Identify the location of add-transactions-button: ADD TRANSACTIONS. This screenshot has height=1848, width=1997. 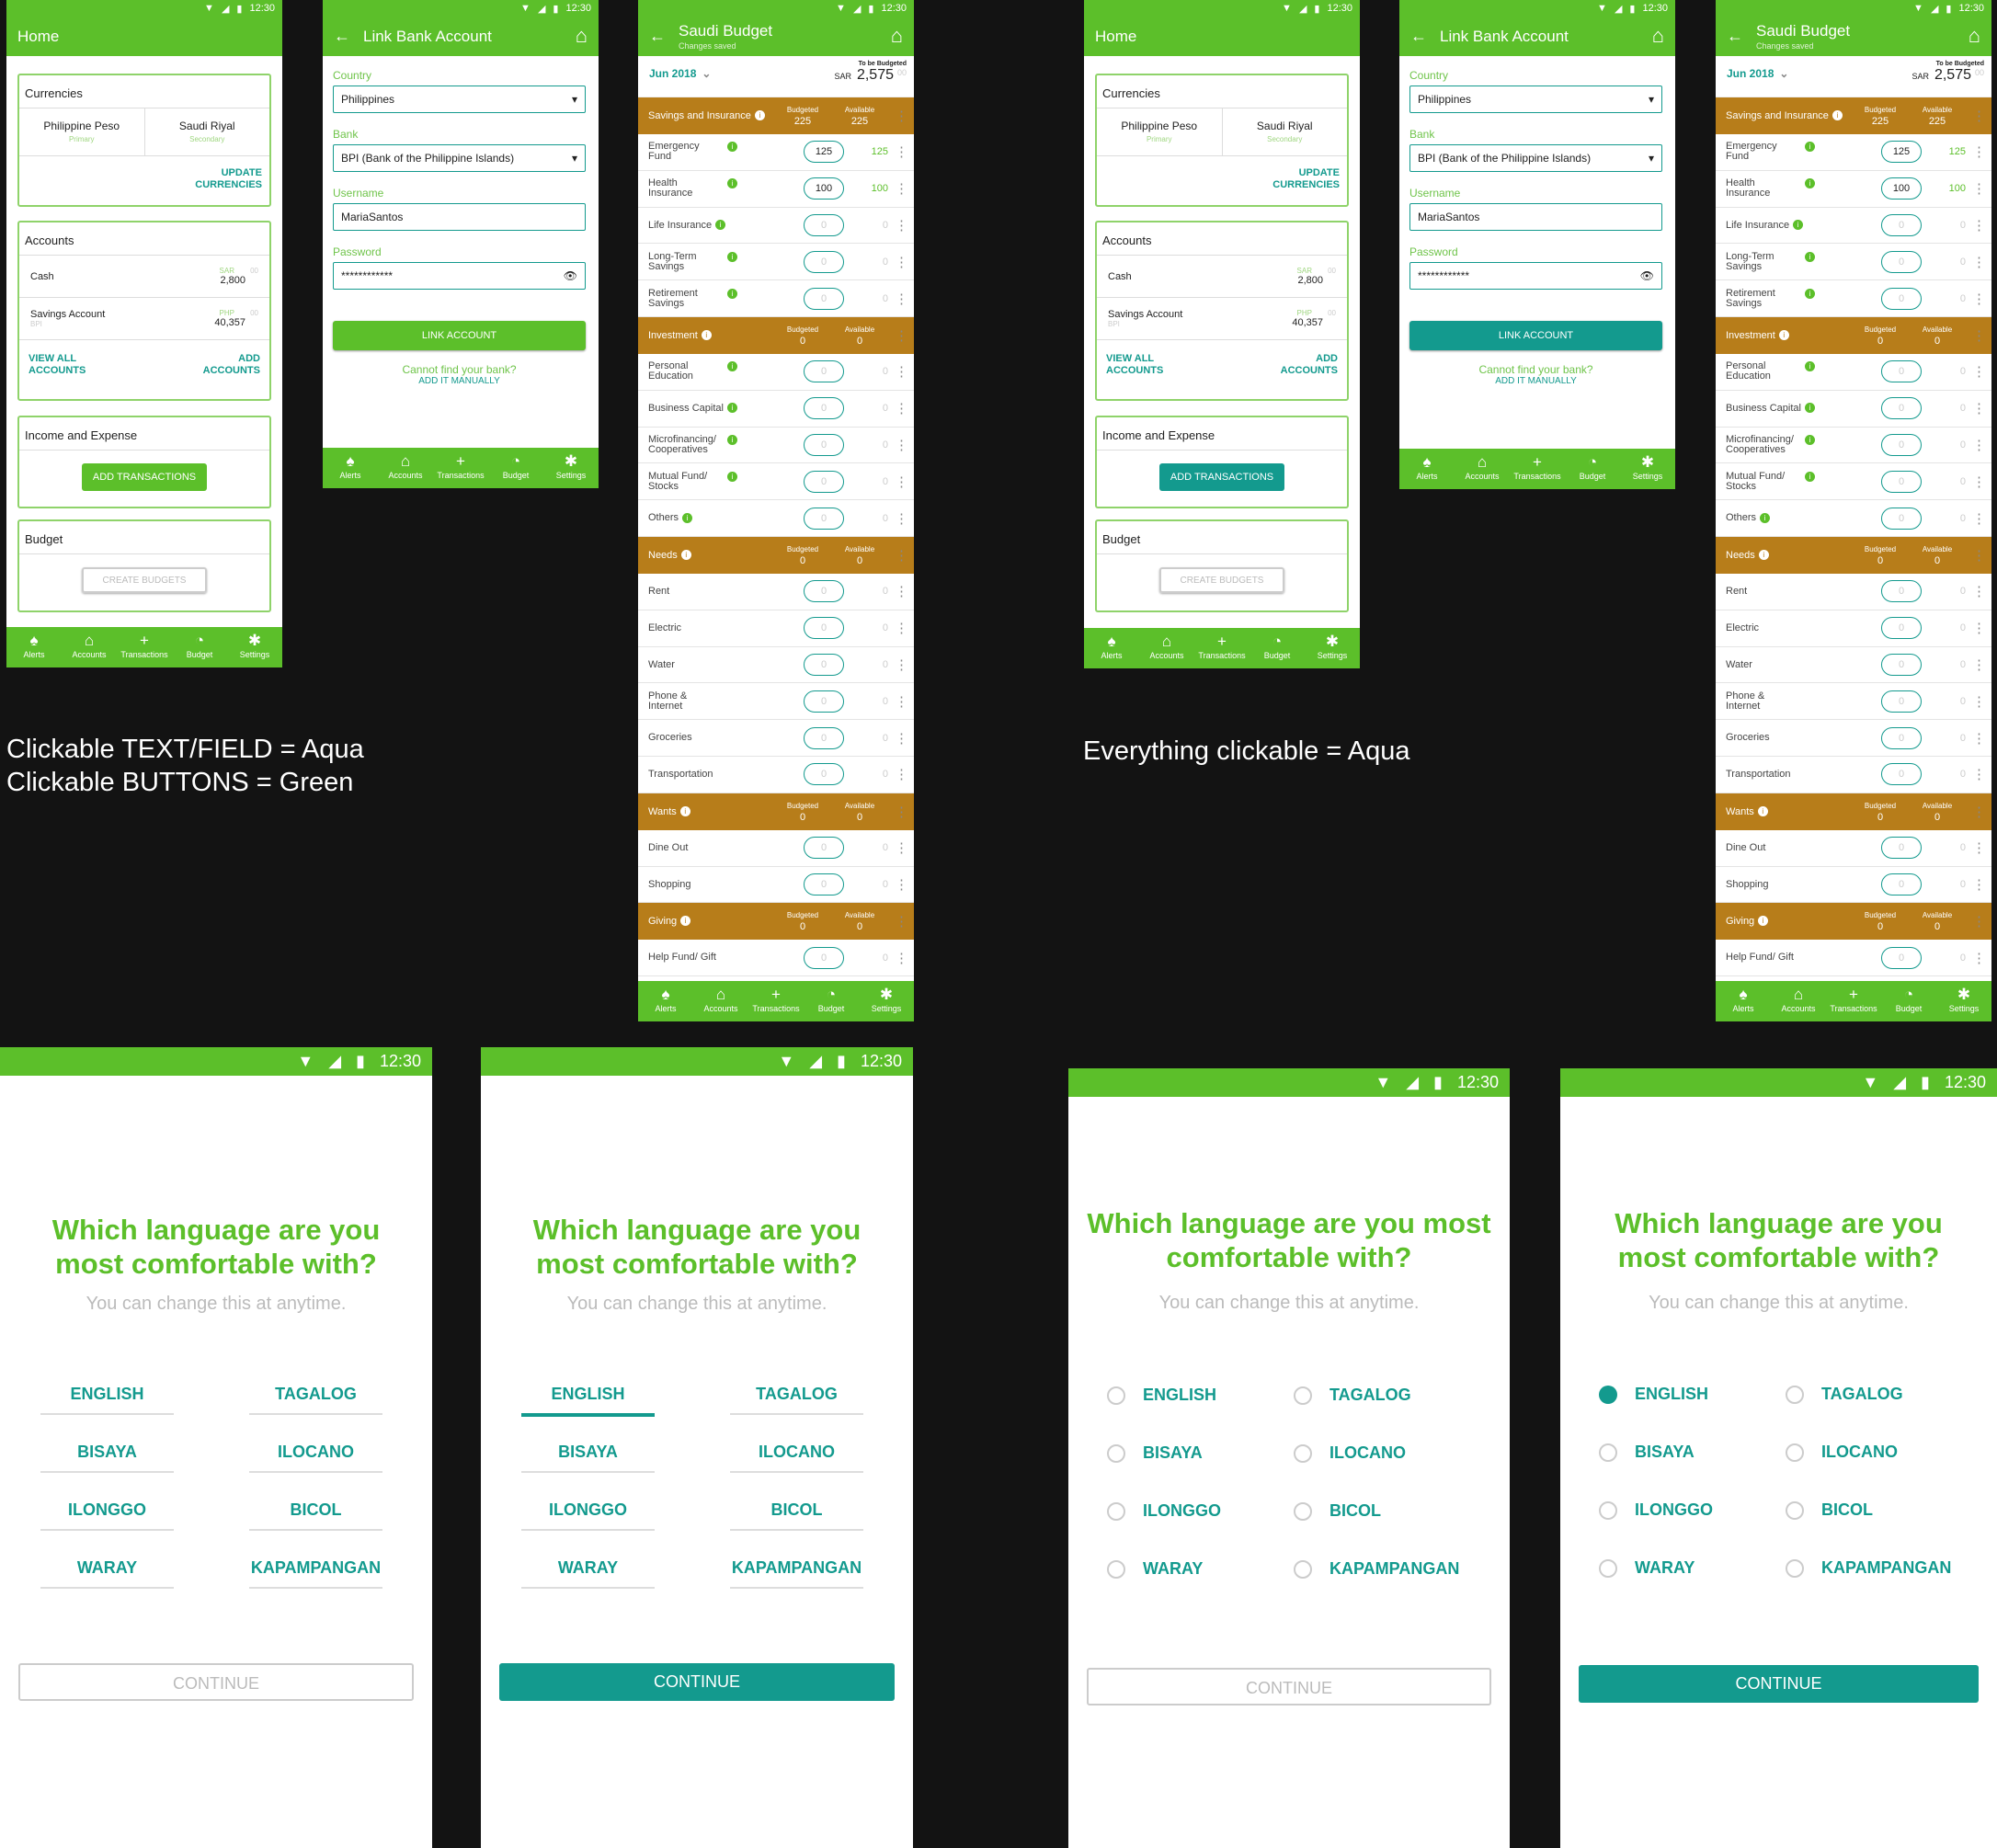
(145, 477).